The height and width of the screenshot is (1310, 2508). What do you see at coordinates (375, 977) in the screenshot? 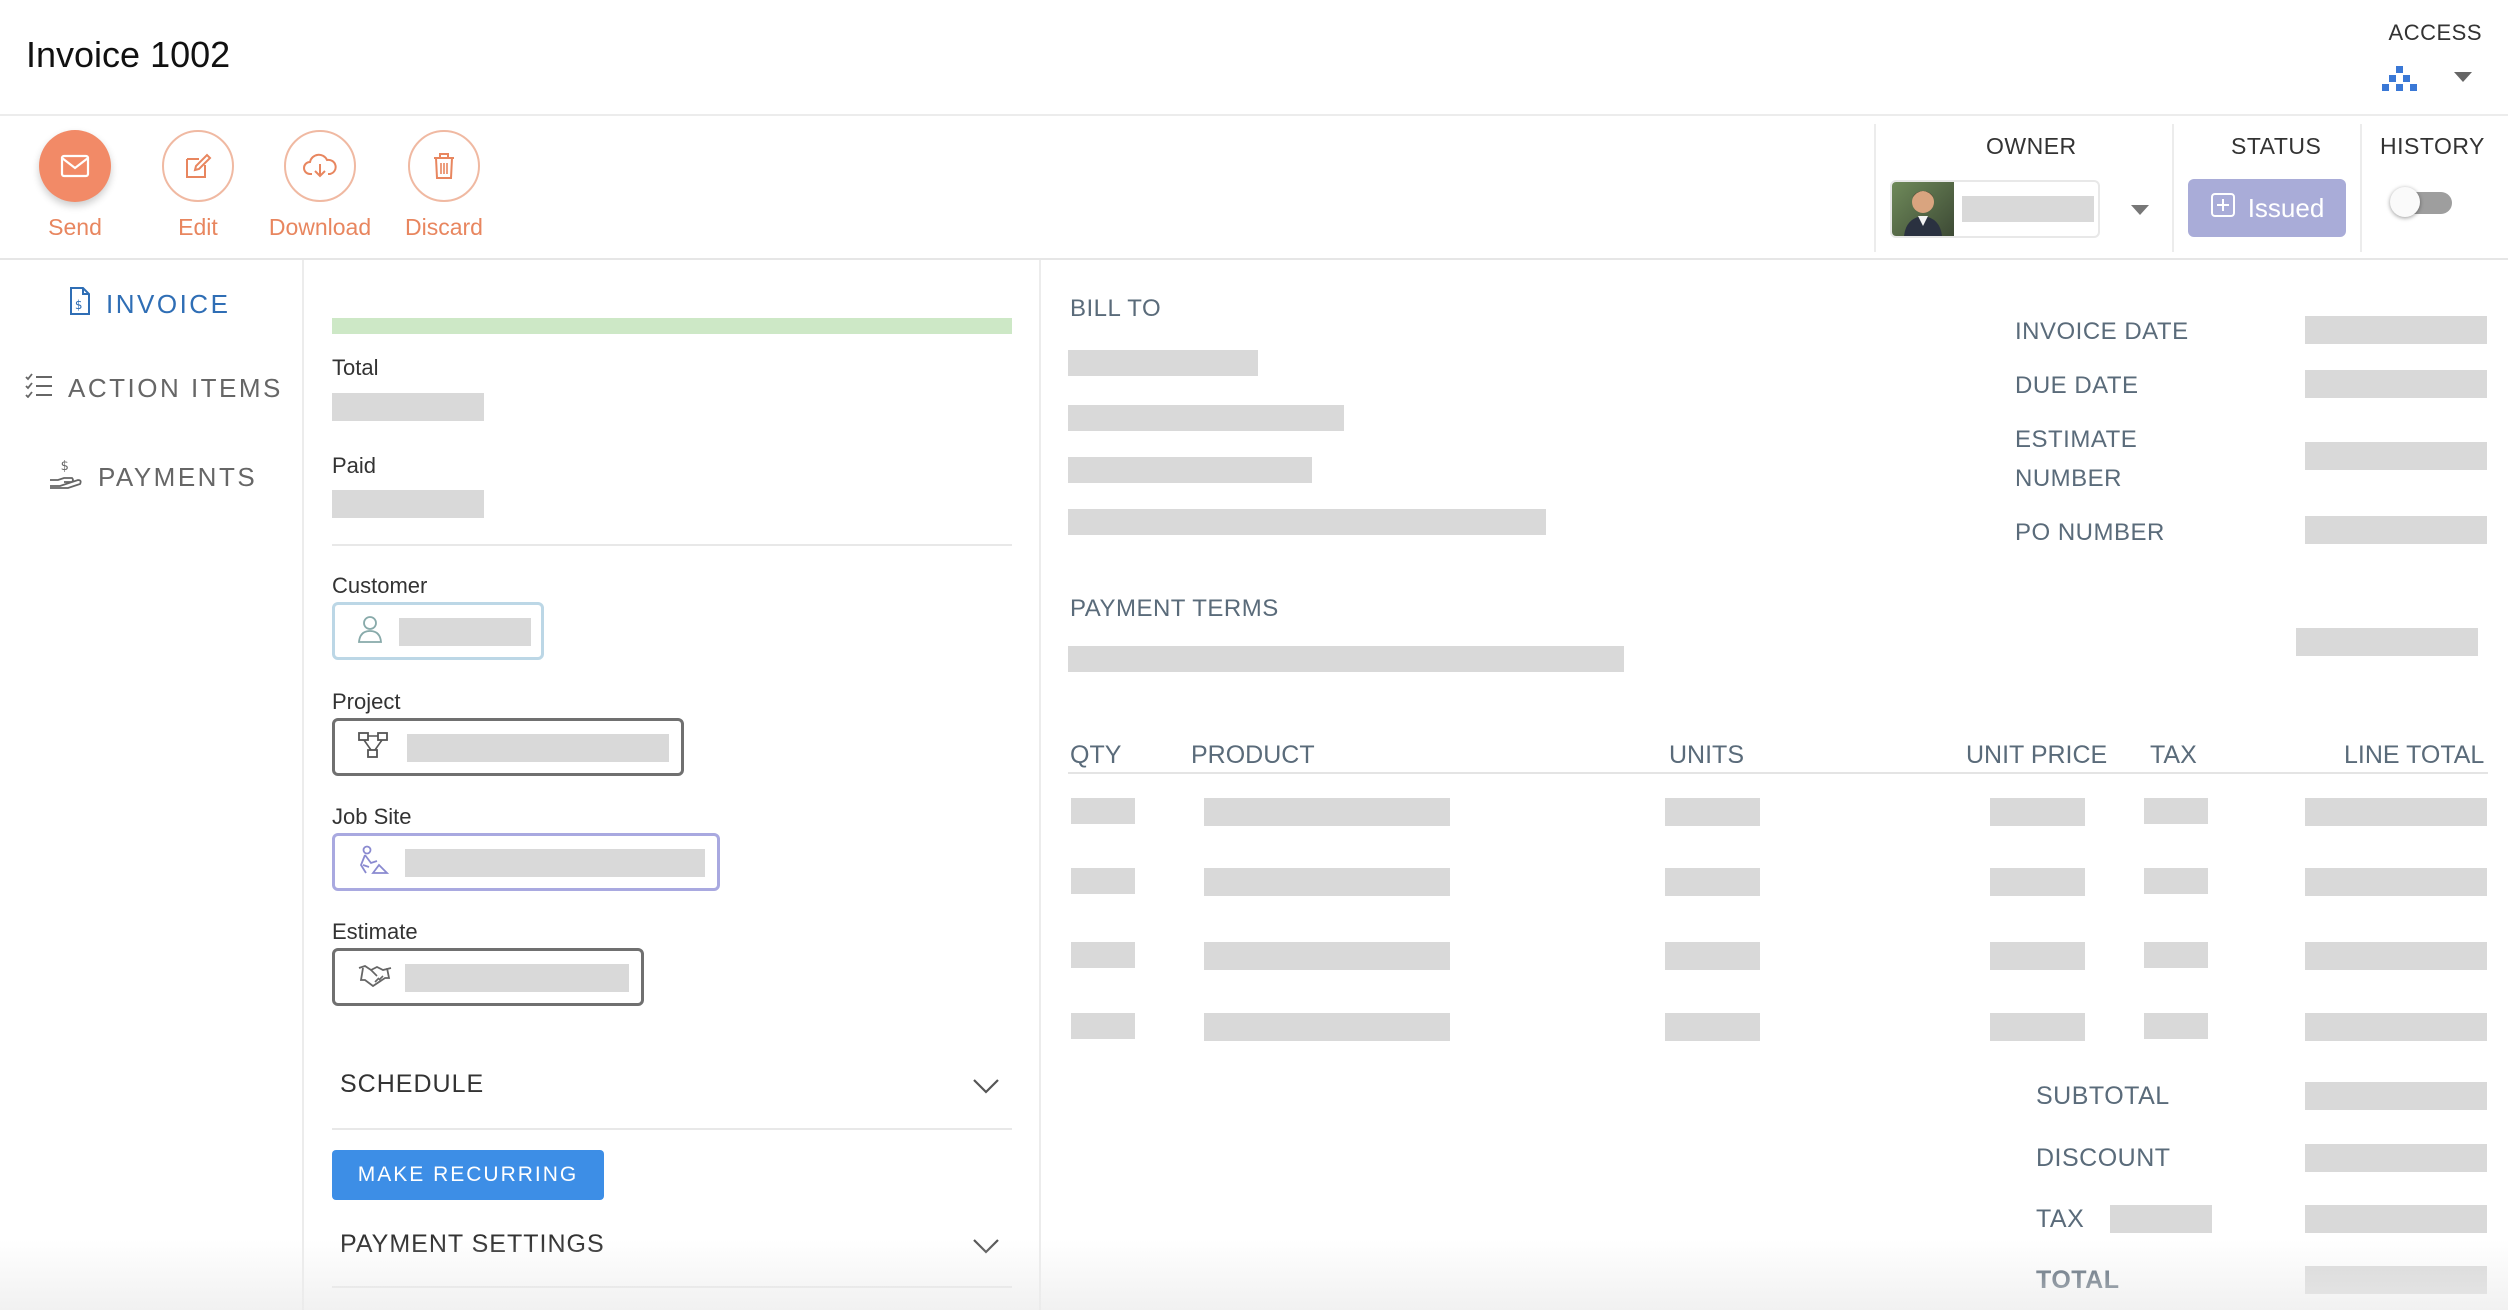
I see `handshake-icon` at bounding box center [375, 977].